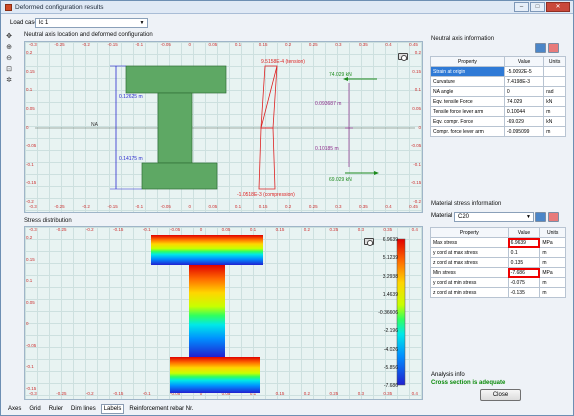 The image size is (574, 416). What do you see at coordinates (327, 149) in the screenshot?
I see `arm-bottom-label: 0.10185 m` at bounding box center [327, 149].